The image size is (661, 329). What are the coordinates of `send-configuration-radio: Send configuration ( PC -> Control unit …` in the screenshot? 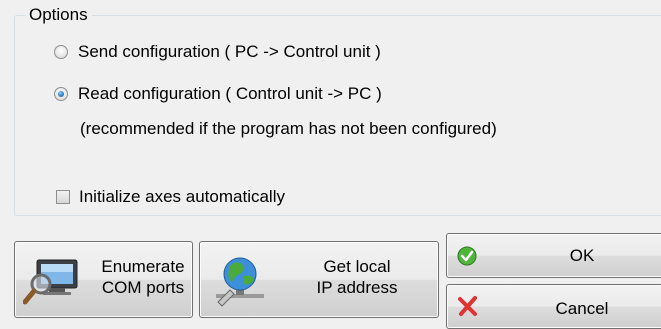 It's located at (217, 52).